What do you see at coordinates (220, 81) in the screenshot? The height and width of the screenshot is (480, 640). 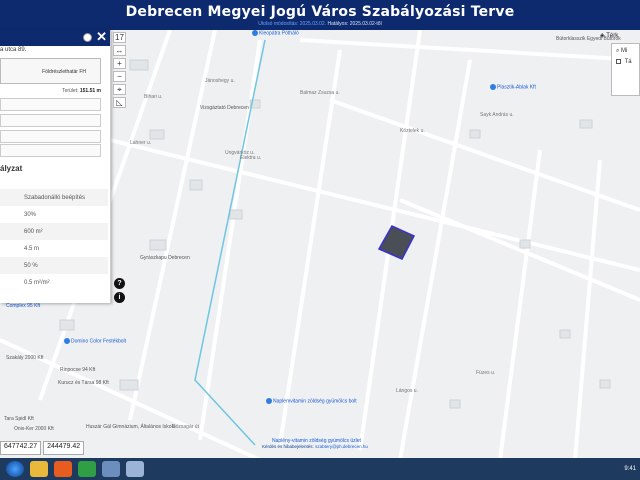 I see `street-label: Jánoshegy u.` at bounding box center [220, 81].